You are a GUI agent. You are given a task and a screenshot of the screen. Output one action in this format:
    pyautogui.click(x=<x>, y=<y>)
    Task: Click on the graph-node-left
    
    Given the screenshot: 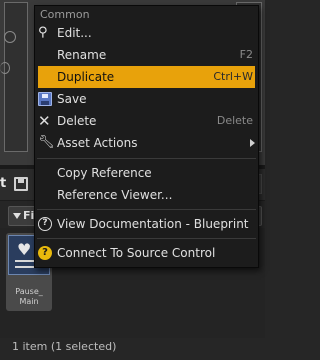 What is the action you would take?
    pyautogui.click(x=16, y=77)
    